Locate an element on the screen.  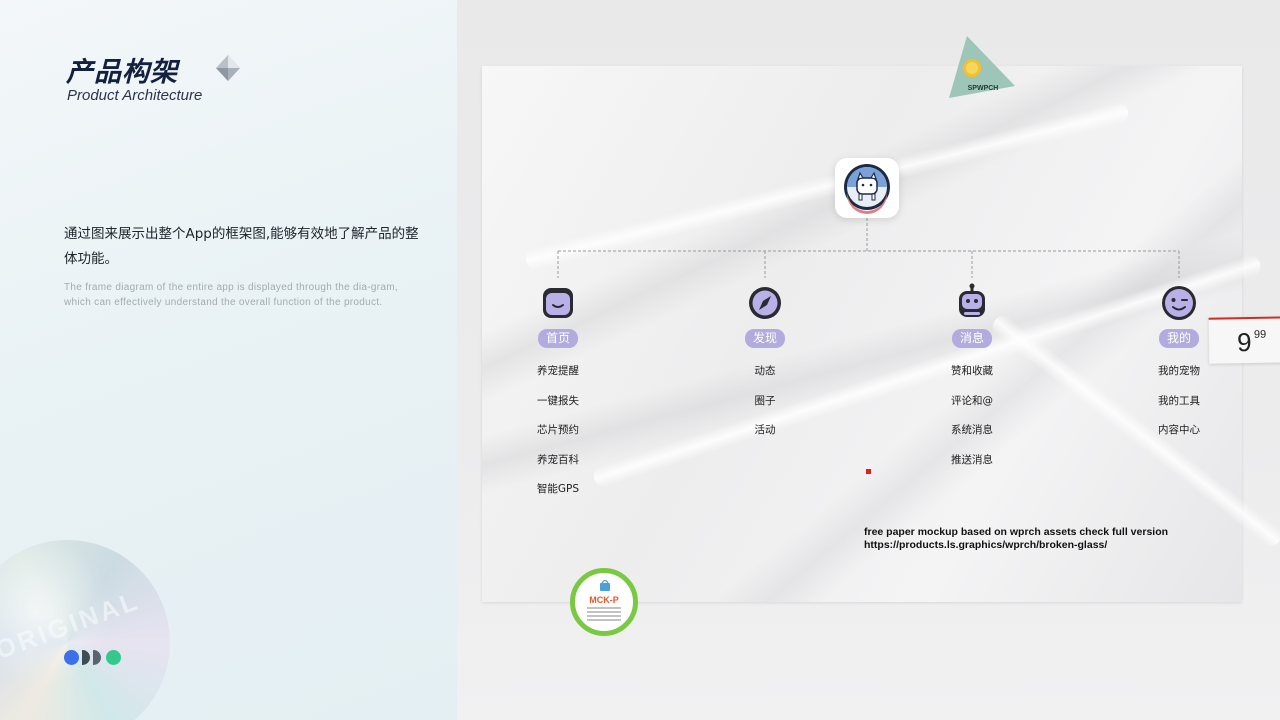
column-home: 首页 养宠提醒 一键报失 芯片预约 养宠百科 智能GPS is located at coordinates (558, 397).